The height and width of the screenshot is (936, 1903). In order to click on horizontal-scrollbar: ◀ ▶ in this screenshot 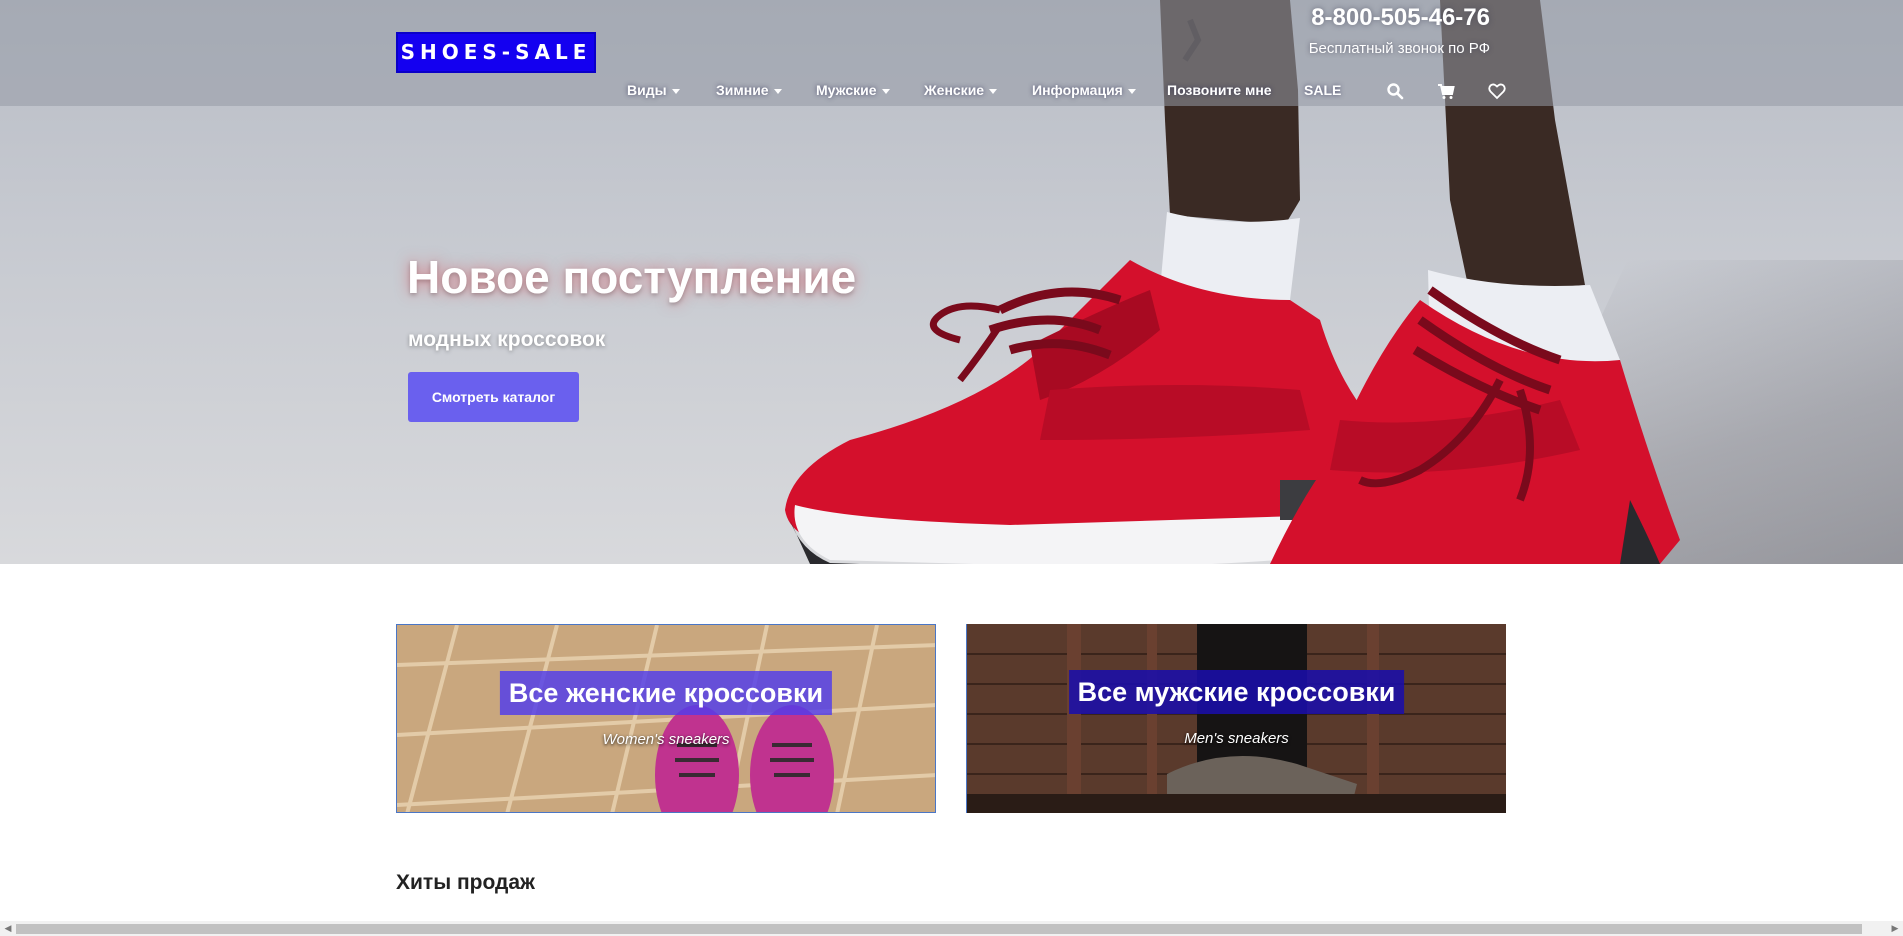, I will do `click(951, 928)`.